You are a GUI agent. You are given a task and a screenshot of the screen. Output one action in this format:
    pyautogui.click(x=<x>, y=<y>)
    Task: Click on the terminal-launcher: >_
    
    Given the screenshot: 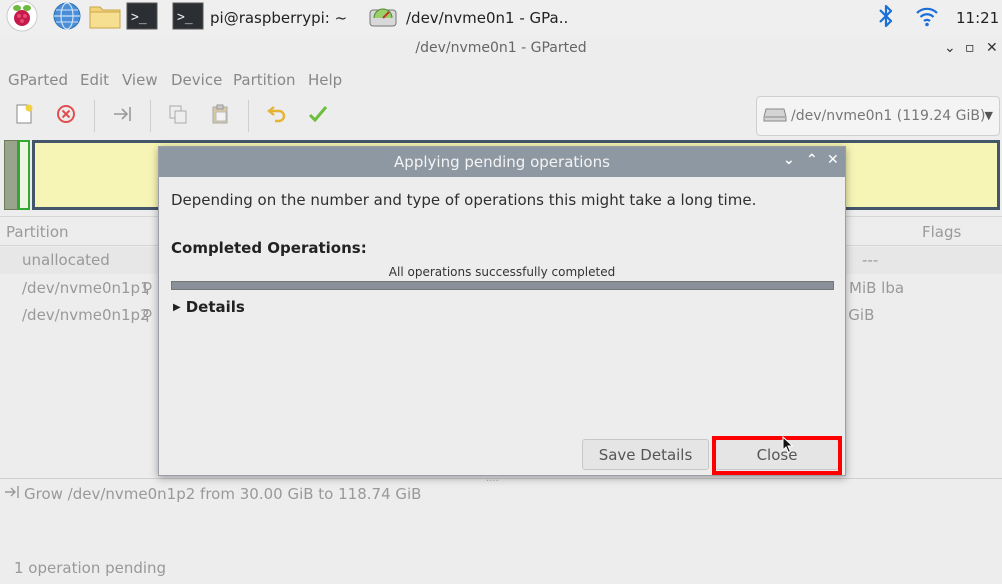 What is the action you would take?
    pyautogui.click(x=142, y=18)
    